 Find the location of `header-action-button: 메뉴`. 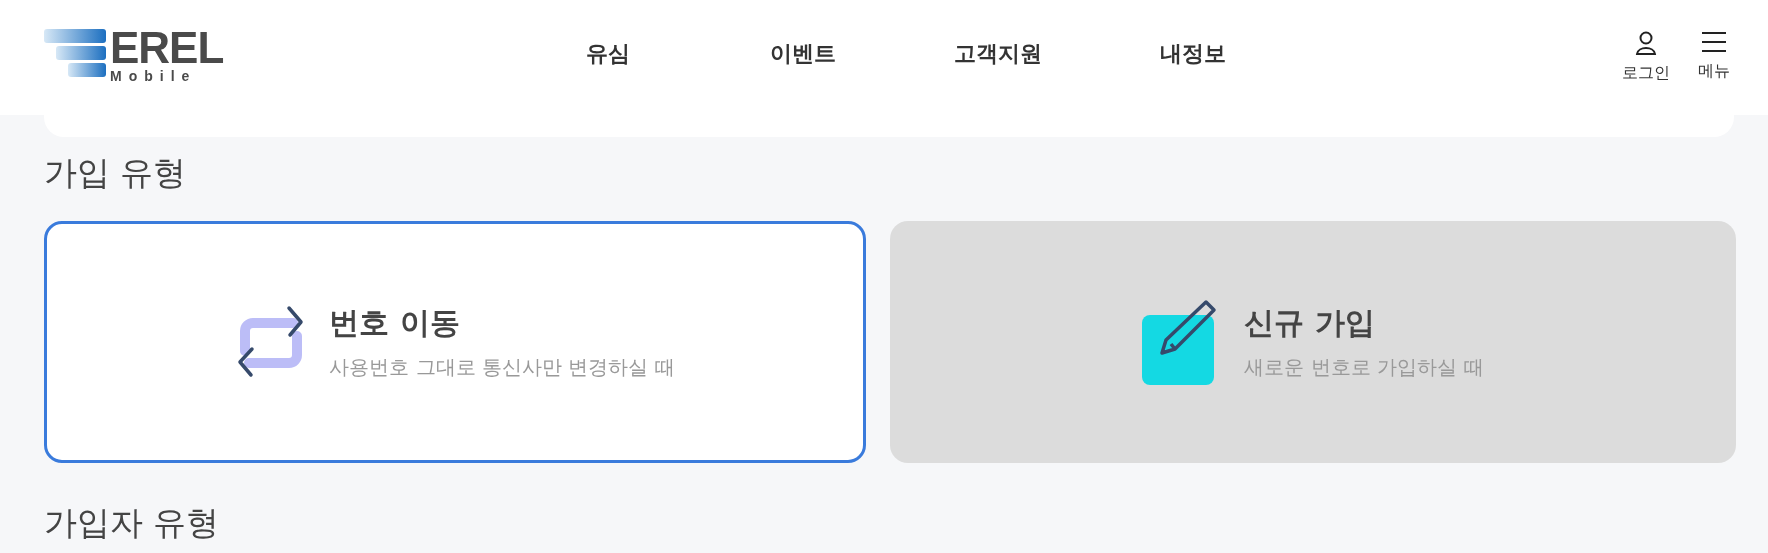

header-action-button: 메뉴 is located at coordinates (1714, 57).